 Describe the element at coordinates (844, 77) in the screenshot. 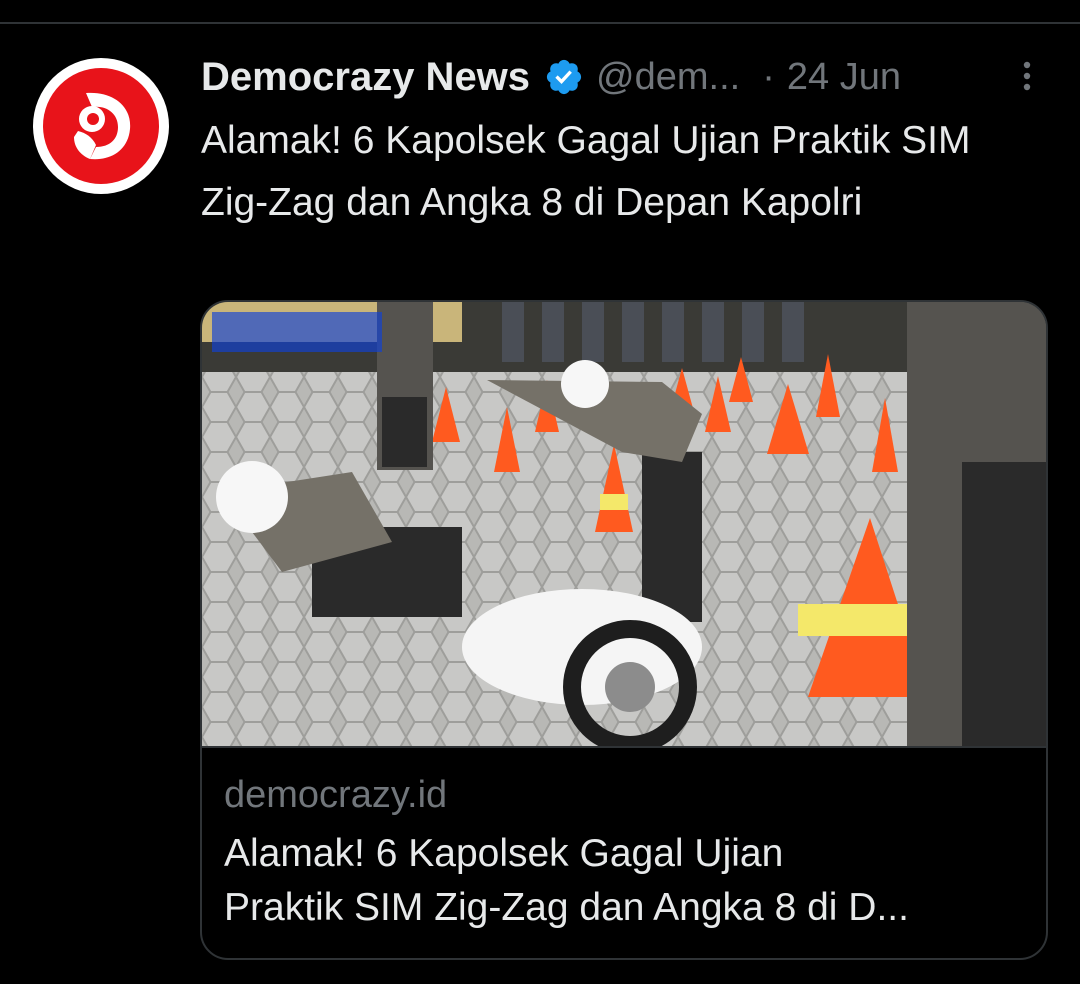

I see `tweet-date: 24 Jun` at that location.